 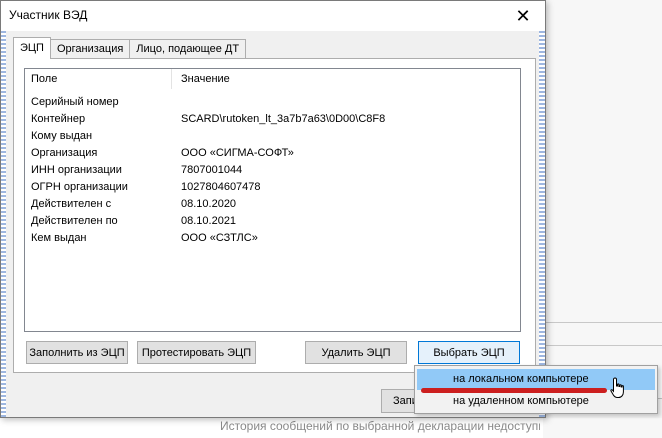 I want to click on list-row: Организация ООО «СИГМА-СОФТ», so click(x=272, y=154).